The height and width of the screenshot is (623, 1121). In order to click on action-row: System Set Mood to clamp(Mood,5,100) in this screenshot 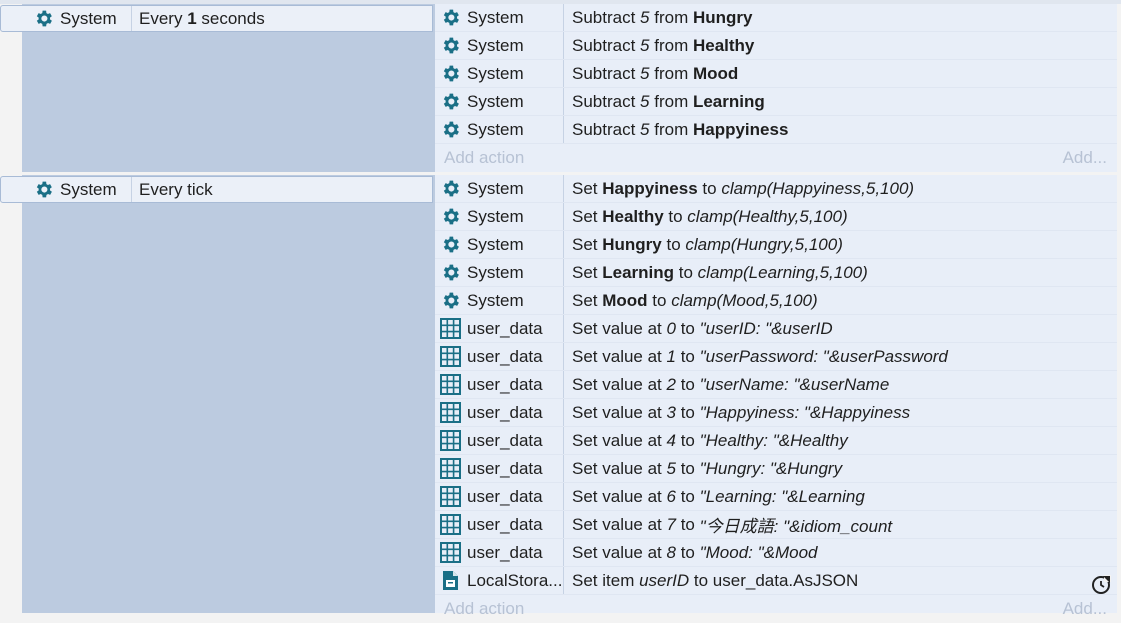, I will do `click(776, 301)`.